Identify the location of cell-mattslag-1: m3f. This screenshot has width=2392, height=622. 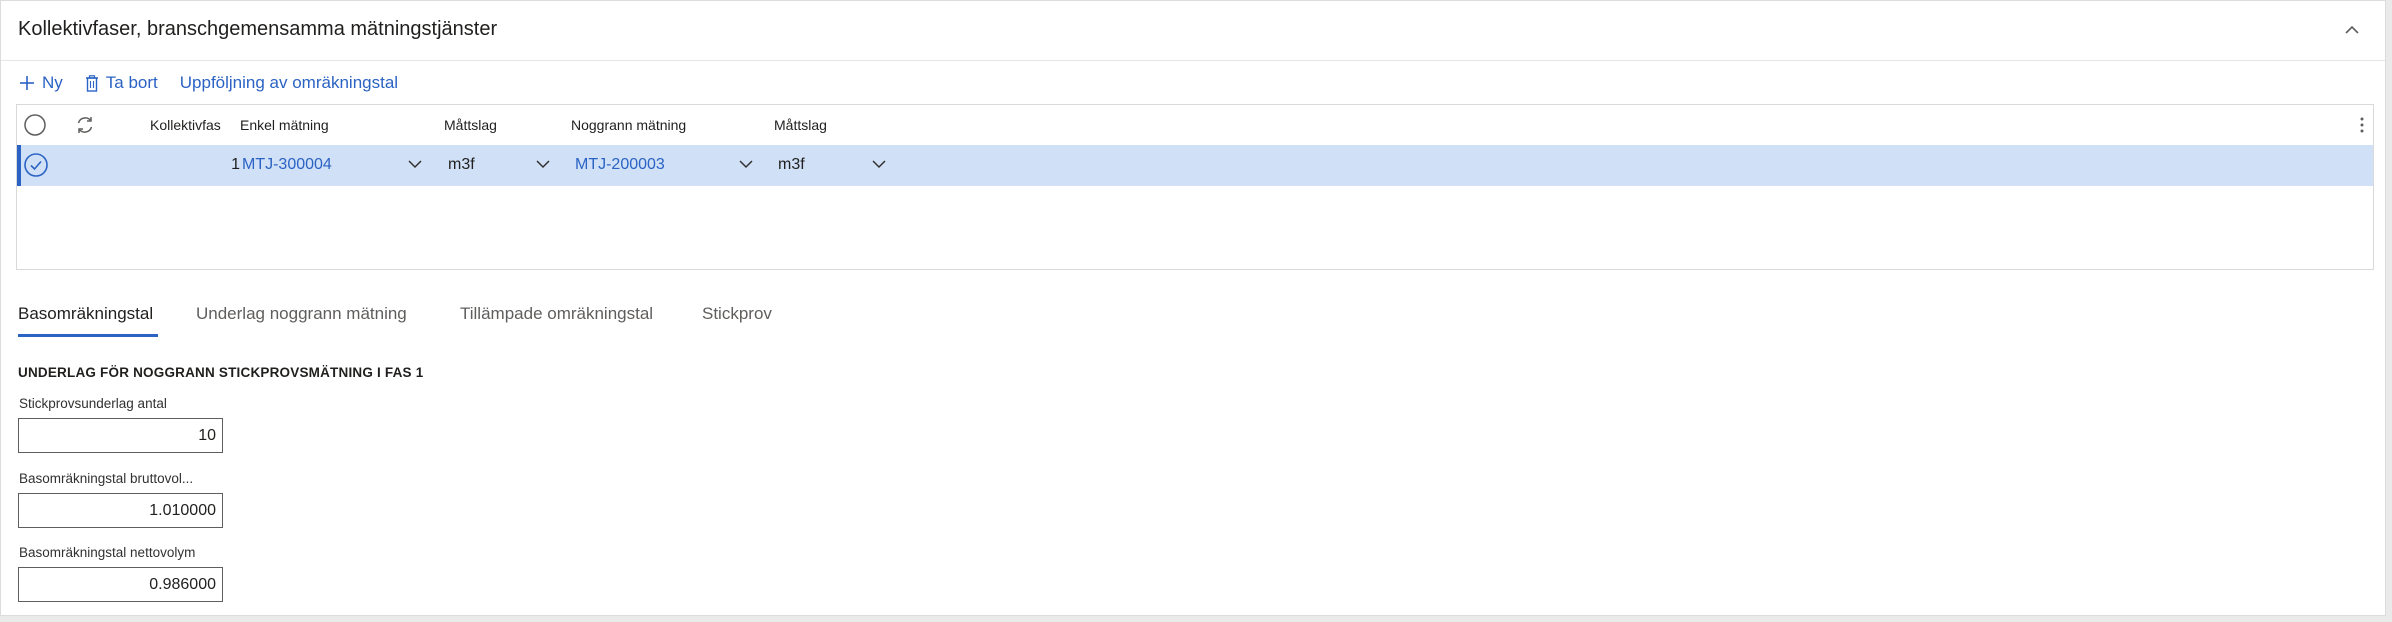
(461, 165).